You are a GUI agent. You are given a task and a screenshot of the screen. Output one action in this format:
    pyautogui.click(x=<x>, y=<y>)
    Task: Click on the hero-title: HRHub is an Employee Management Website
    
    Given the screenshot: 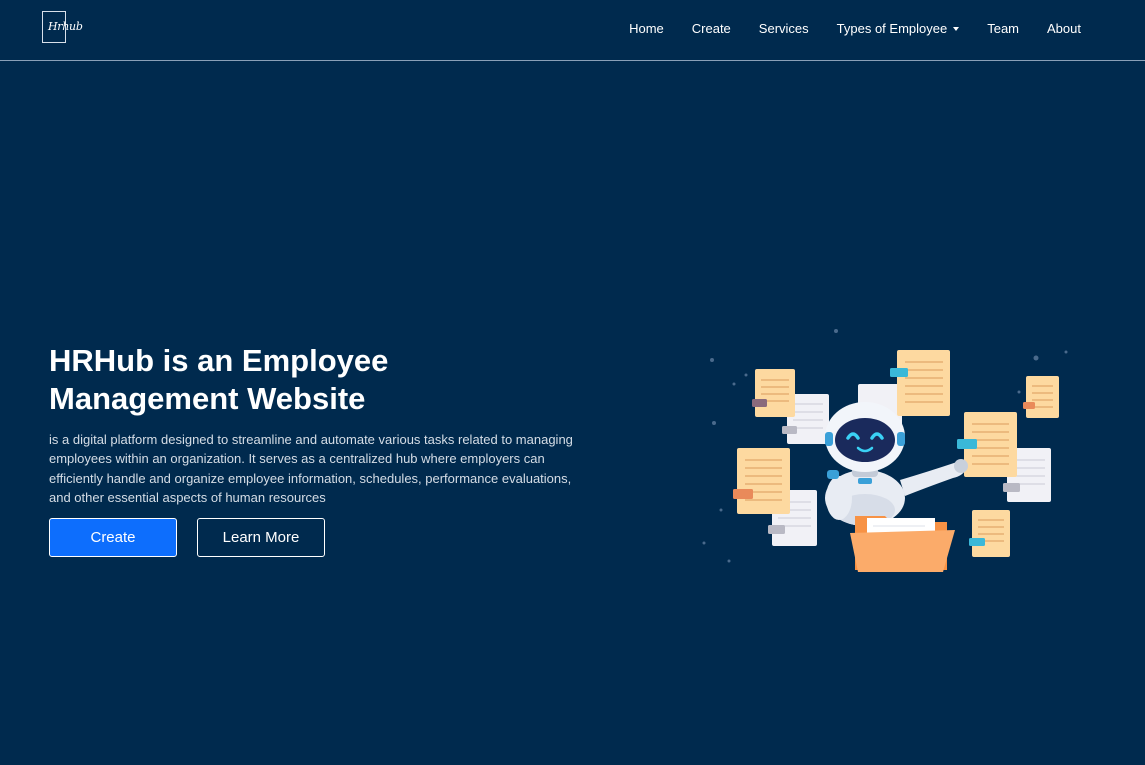 What is the action you would take?
    pyautogui.click(x=264, y=380)
    